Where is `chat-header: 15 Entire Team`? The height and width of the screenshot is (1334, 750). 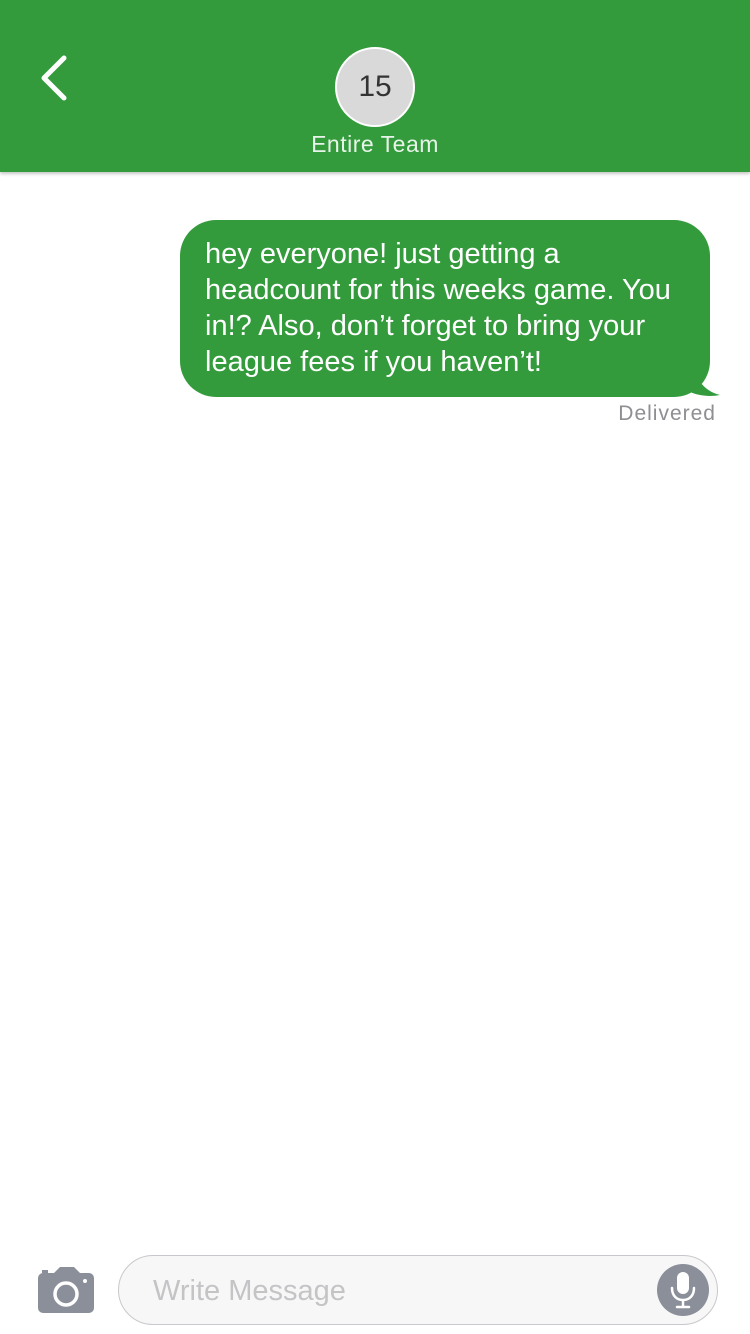 chat-header: 15 Entire Team is located at coordinates (375, 86).